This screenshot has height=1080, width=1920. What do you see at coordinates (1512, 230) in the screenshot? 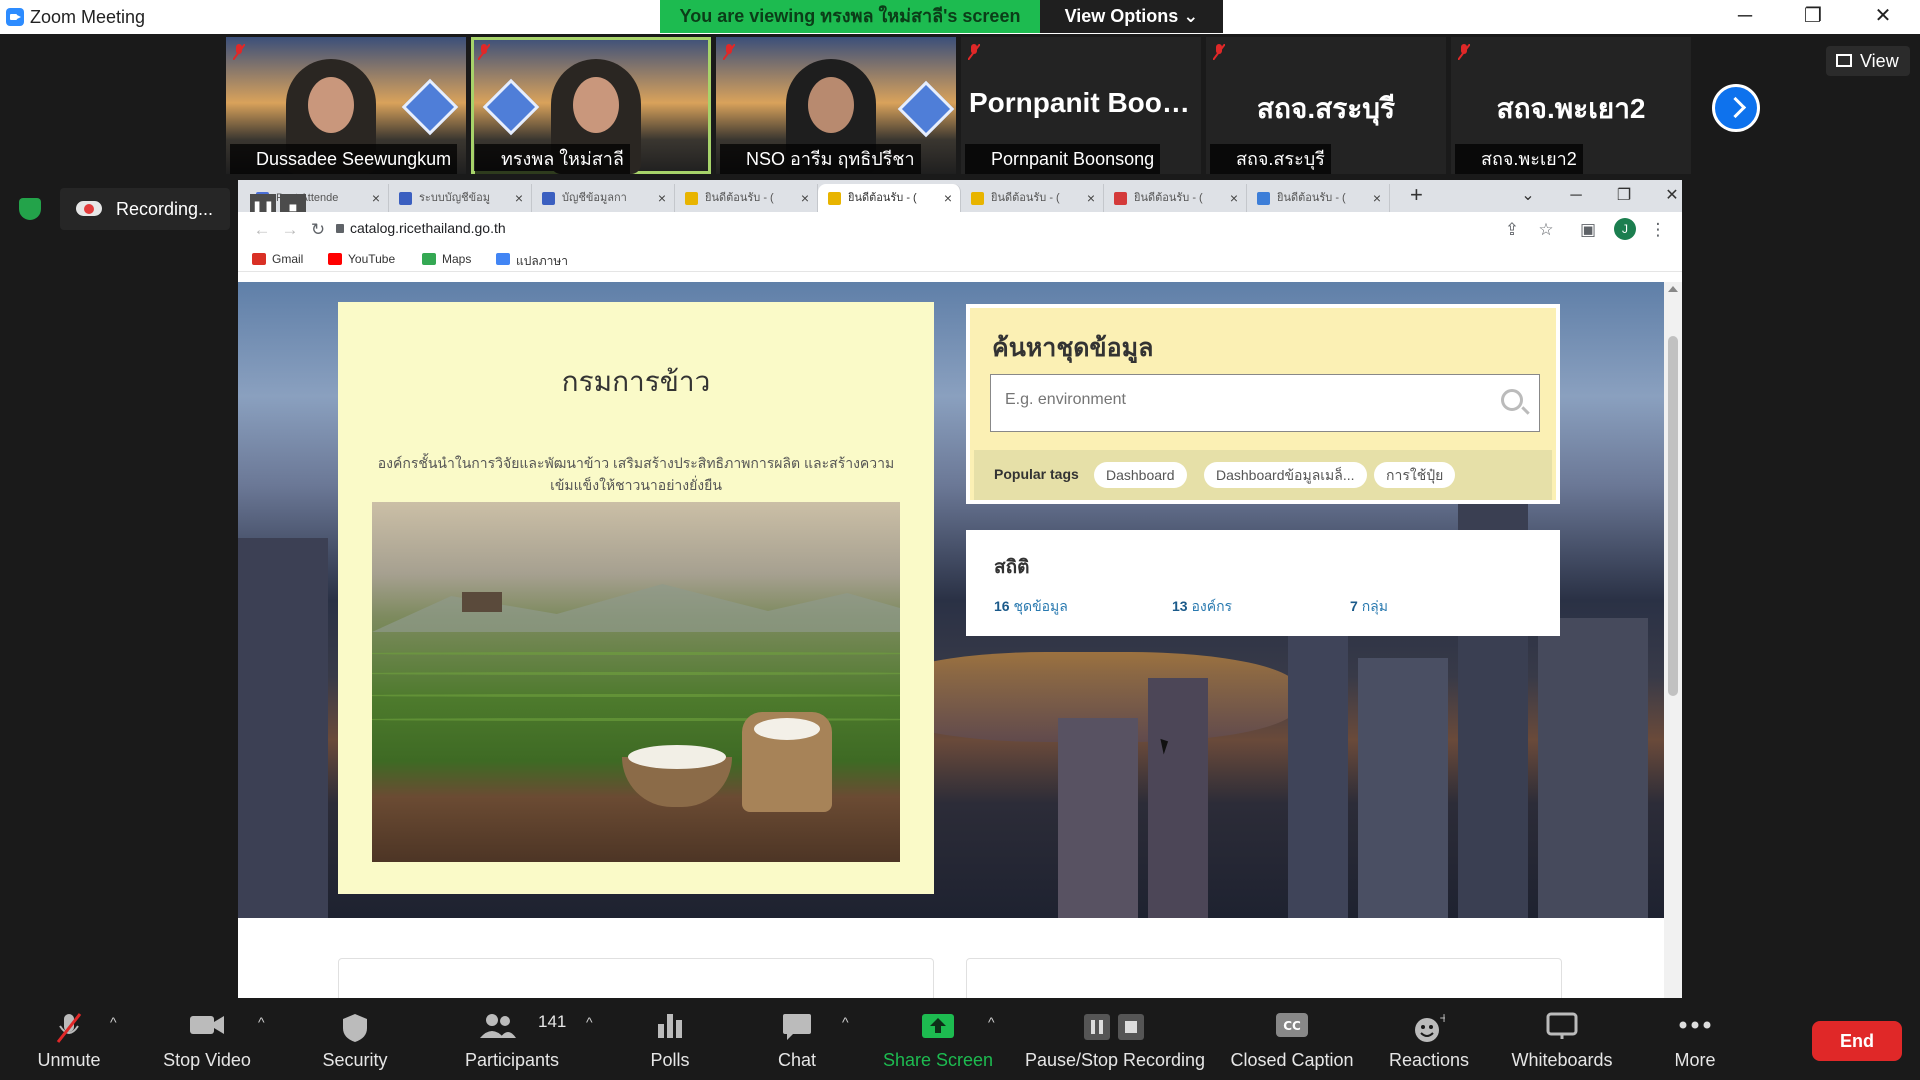
I see `share-icon: ⇪` at bounding box center [1512, 230].